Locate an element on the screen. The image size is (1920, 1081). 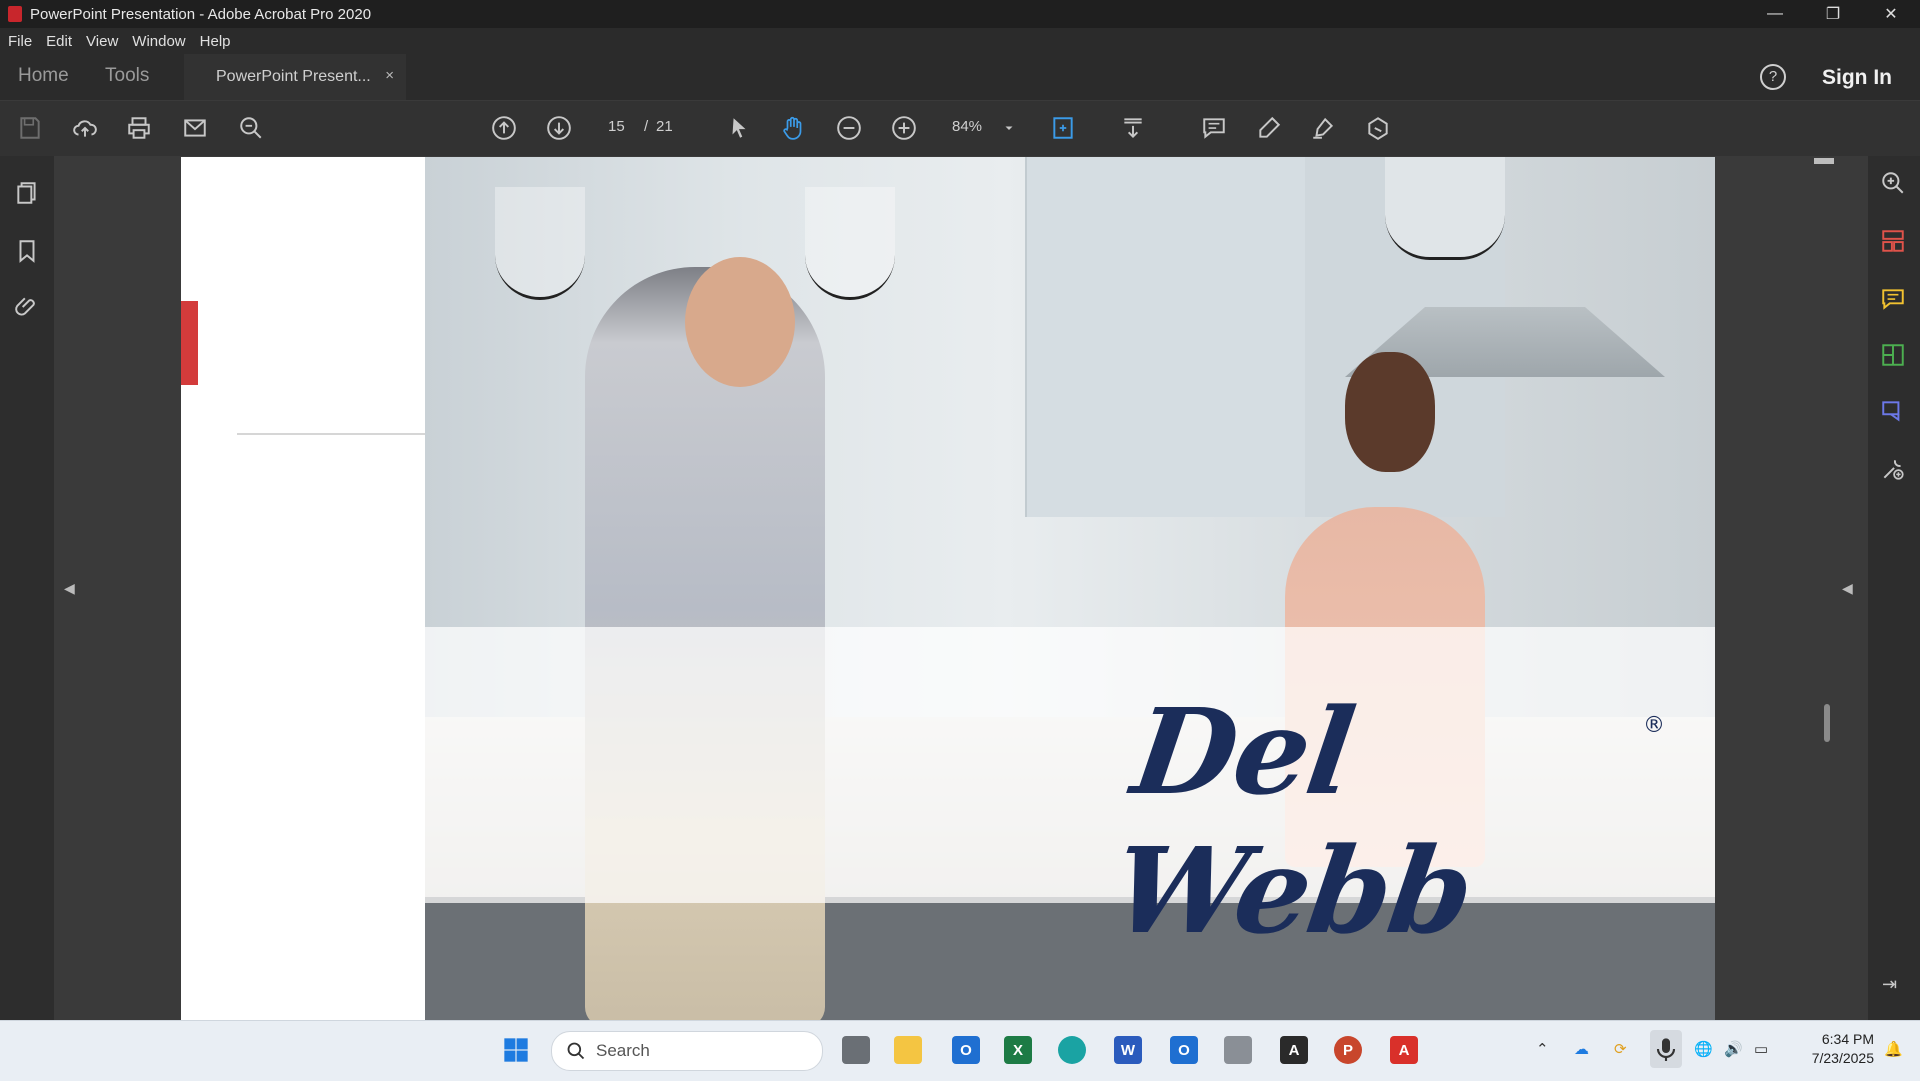
organize-pages-icon is located at coordinates (1893, 243).